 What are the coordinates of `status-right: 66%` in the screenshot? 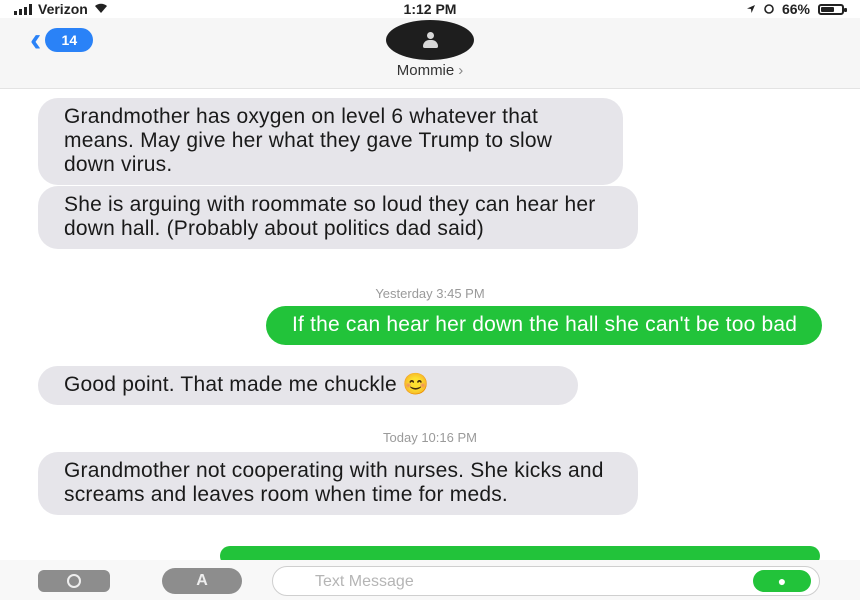 It's located at (796, 9).